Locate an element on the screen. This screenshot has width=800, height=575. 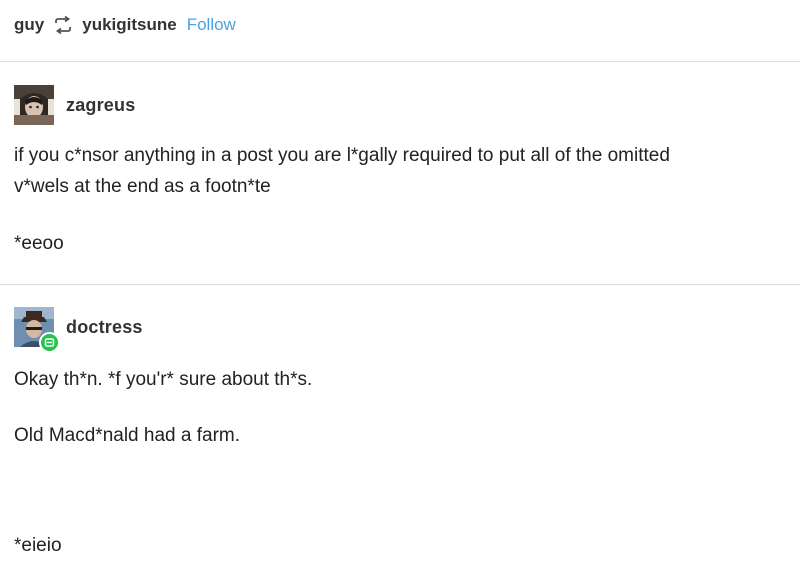
post-author-doctress: doctress is located at coordinates (78, 330).